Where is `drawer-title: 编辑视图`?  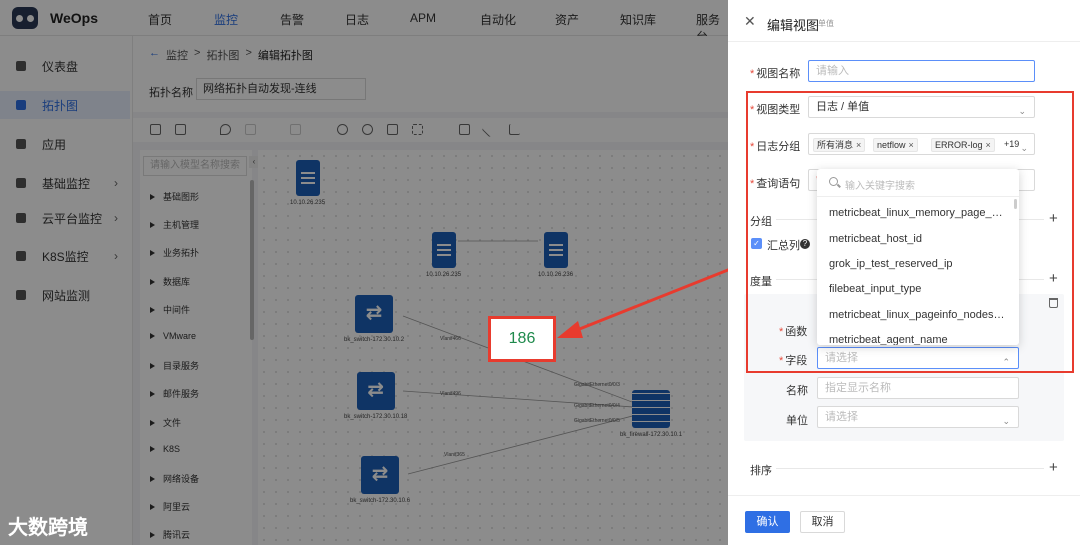 drawer-title: 编辑视图 is located at coordinates (793, 25).